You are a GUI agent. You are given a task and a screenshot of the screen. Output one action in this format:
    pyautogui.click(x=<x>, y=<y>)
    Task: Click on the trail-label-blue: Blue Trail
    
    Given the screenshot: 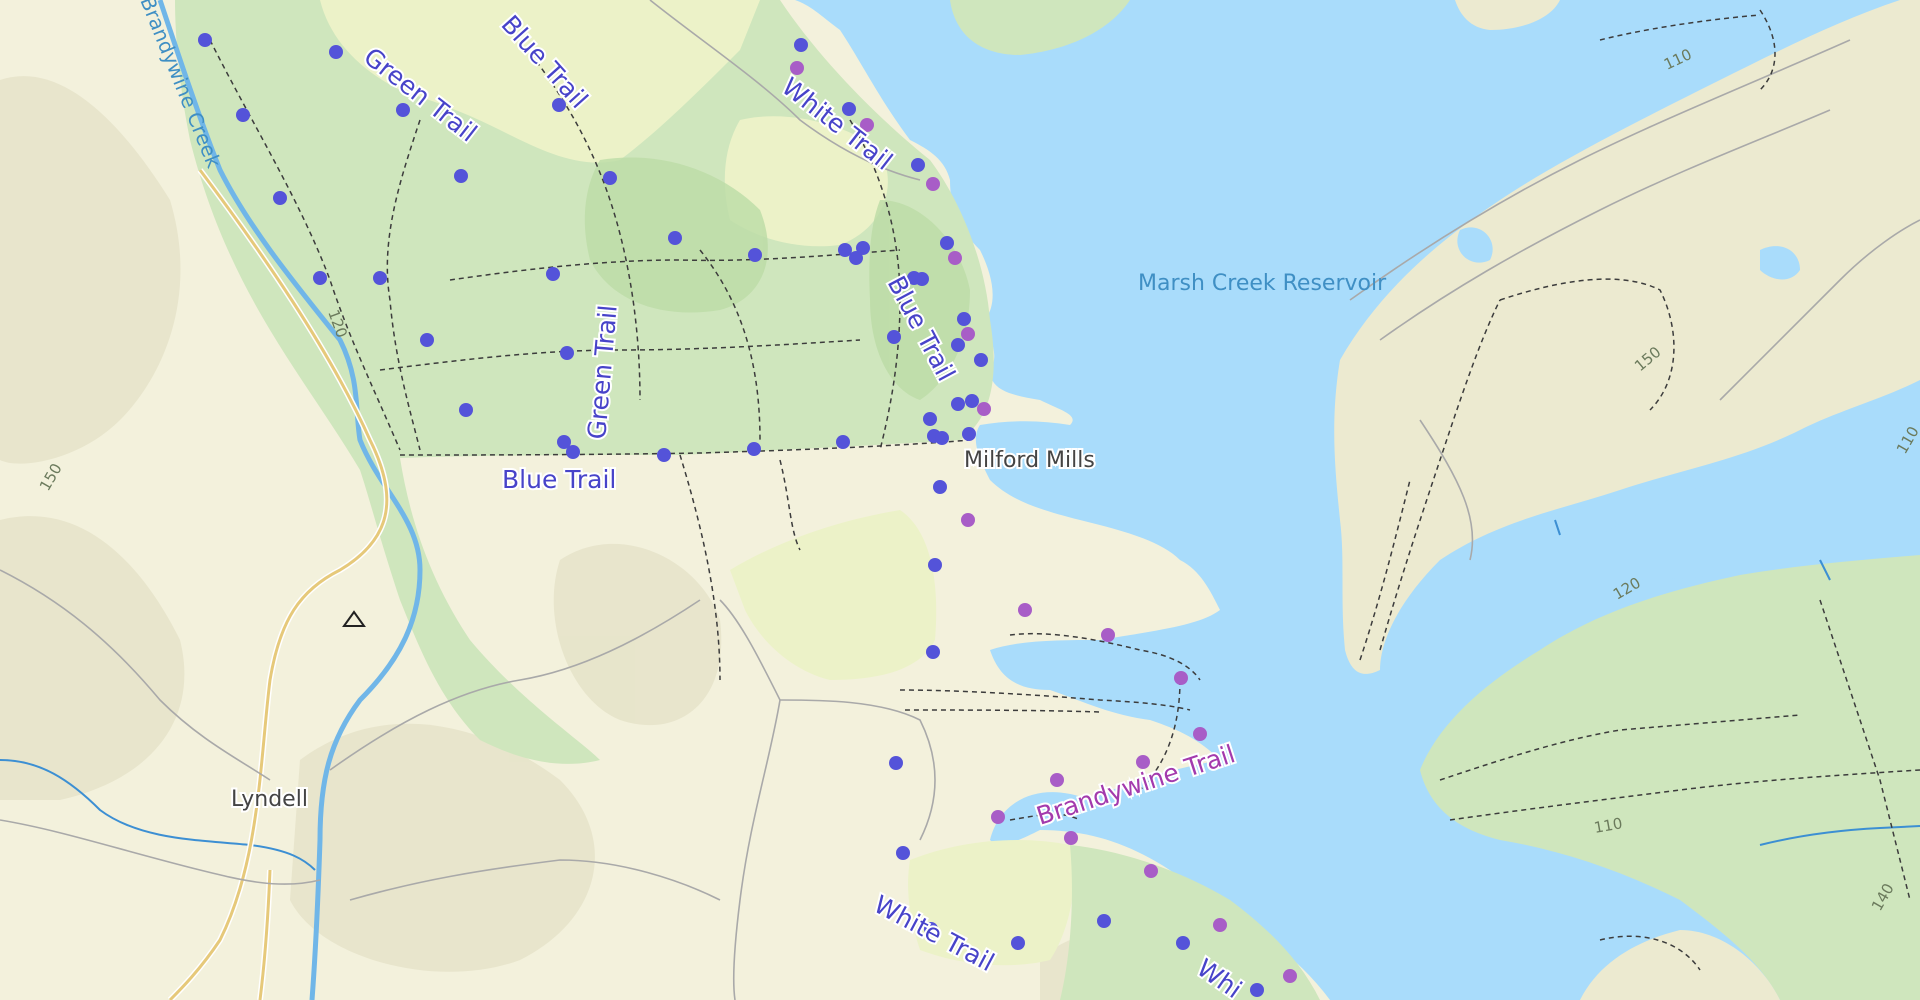 What is the action you would take?
    pyautogui.click(x=559, y=479)
    